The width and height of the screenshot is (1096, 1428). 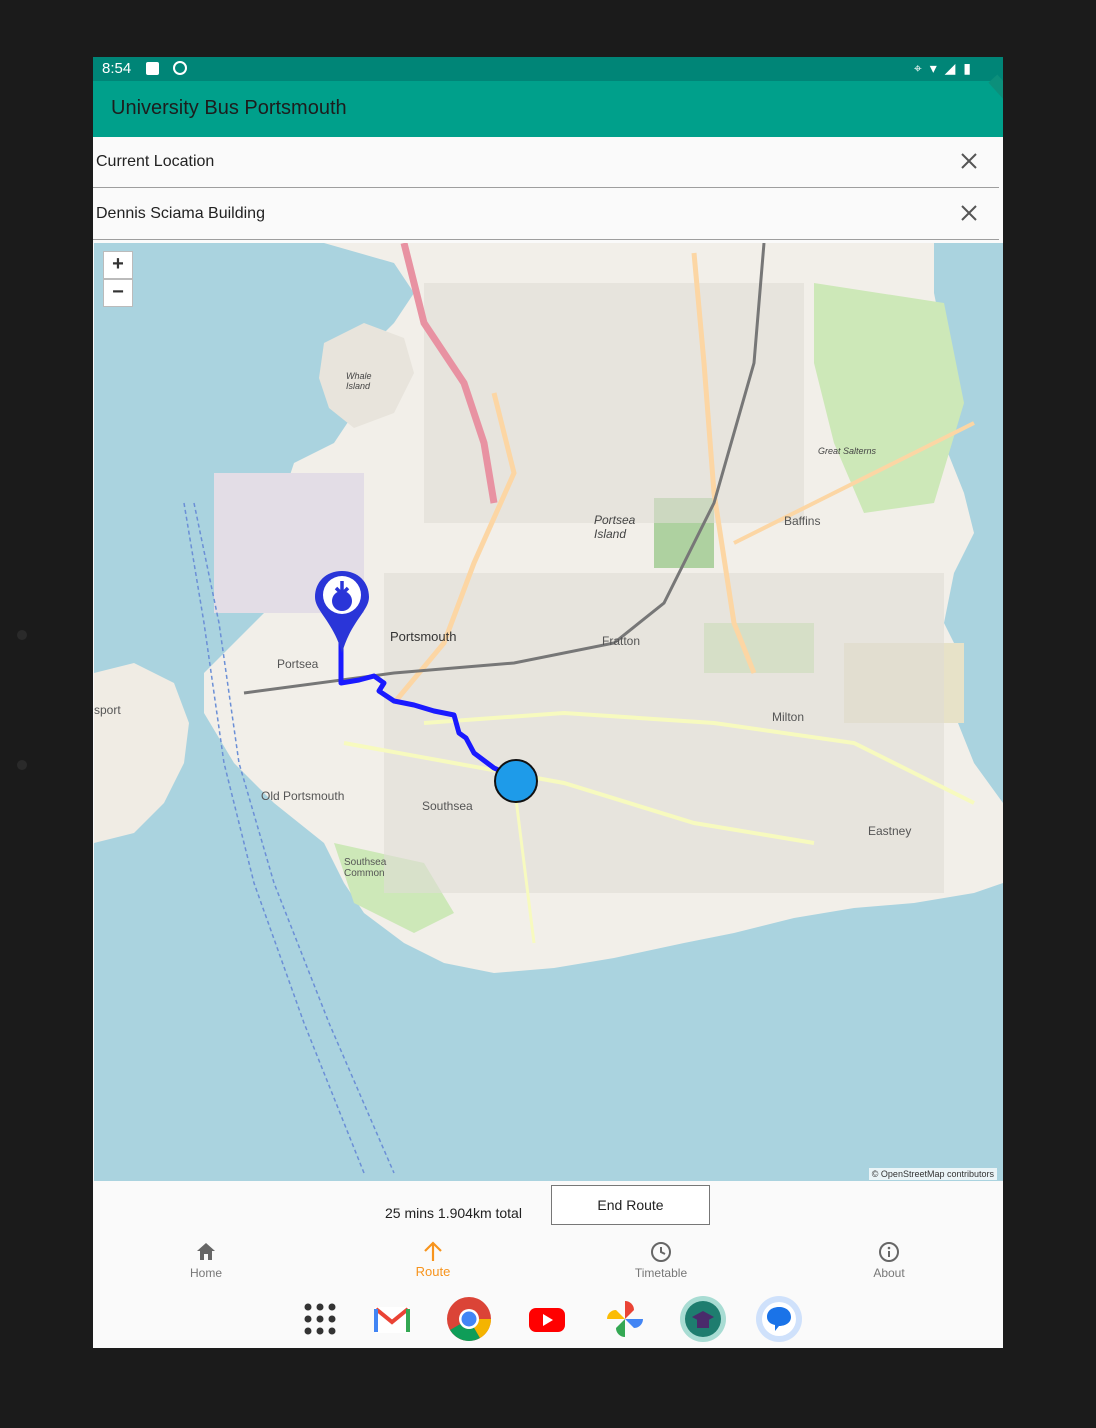 What do you see at coordinates (614, 403) in the screenshot?
I see `residential-north` at bounding box center [614, 403].